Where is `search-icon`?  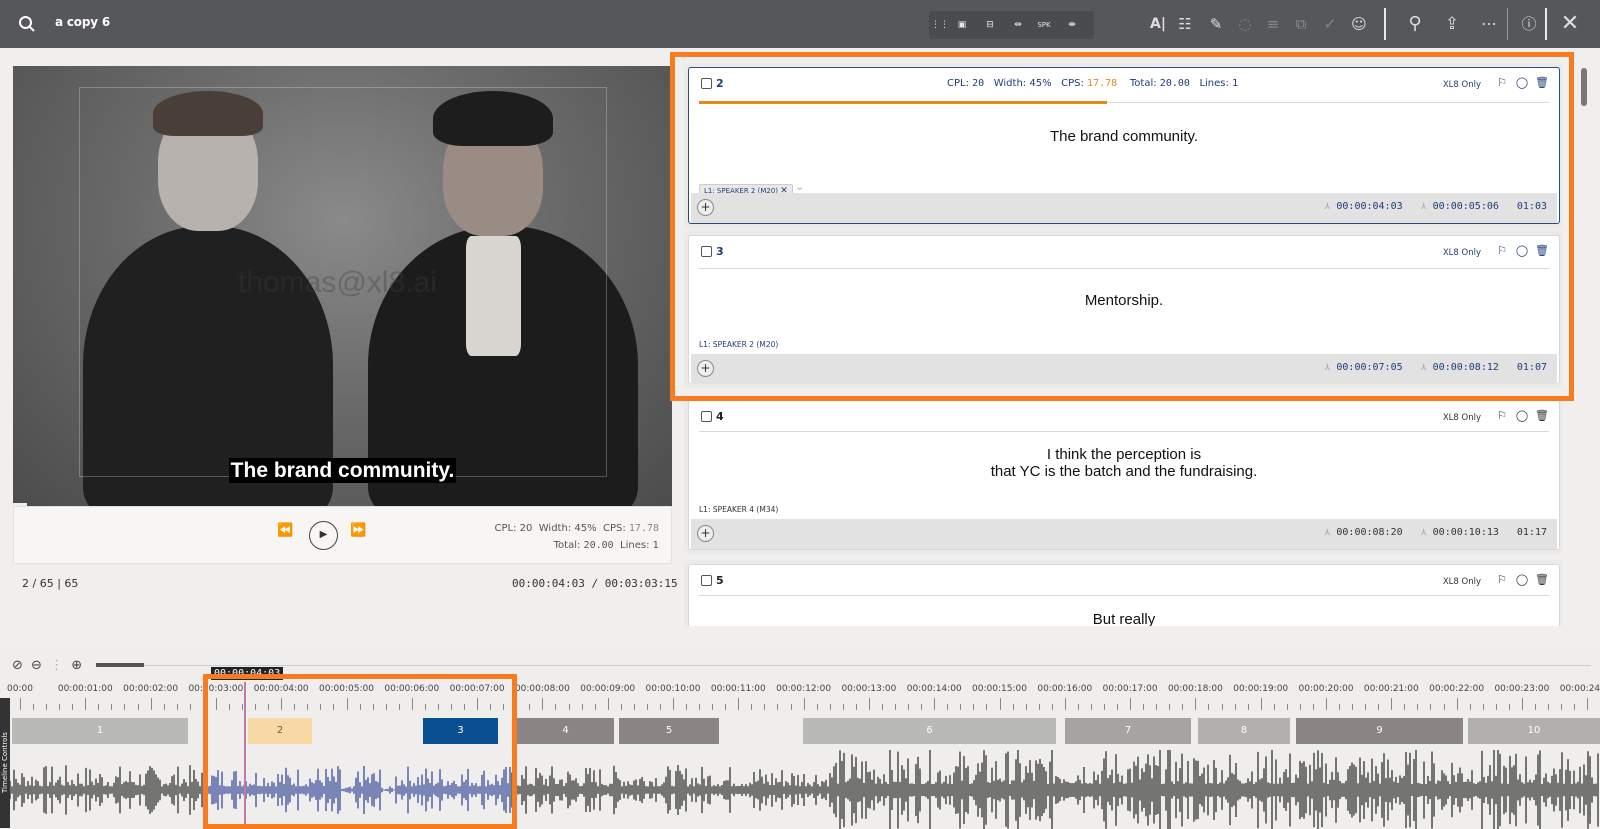 search-icon is located at coordinates (27, 24).